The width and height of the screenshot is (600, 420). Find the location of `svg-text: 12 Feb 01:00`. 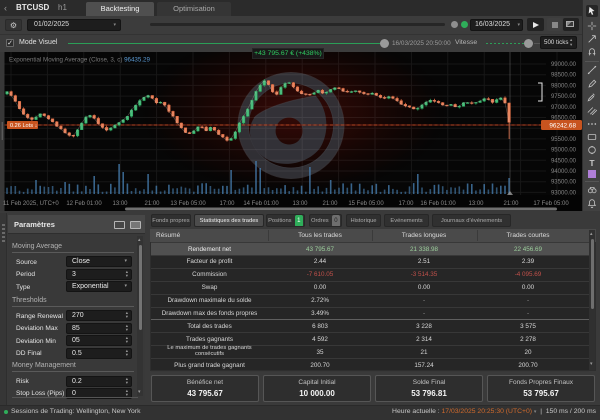

svg-text: 12 Feb 01:00 is located at coordinates (84, 204).